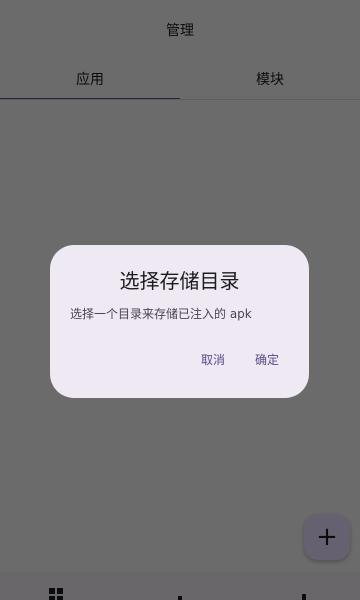 The image size is (360, 600). I want to click on dialog-title: 选择存储目录, so click(179, 281).